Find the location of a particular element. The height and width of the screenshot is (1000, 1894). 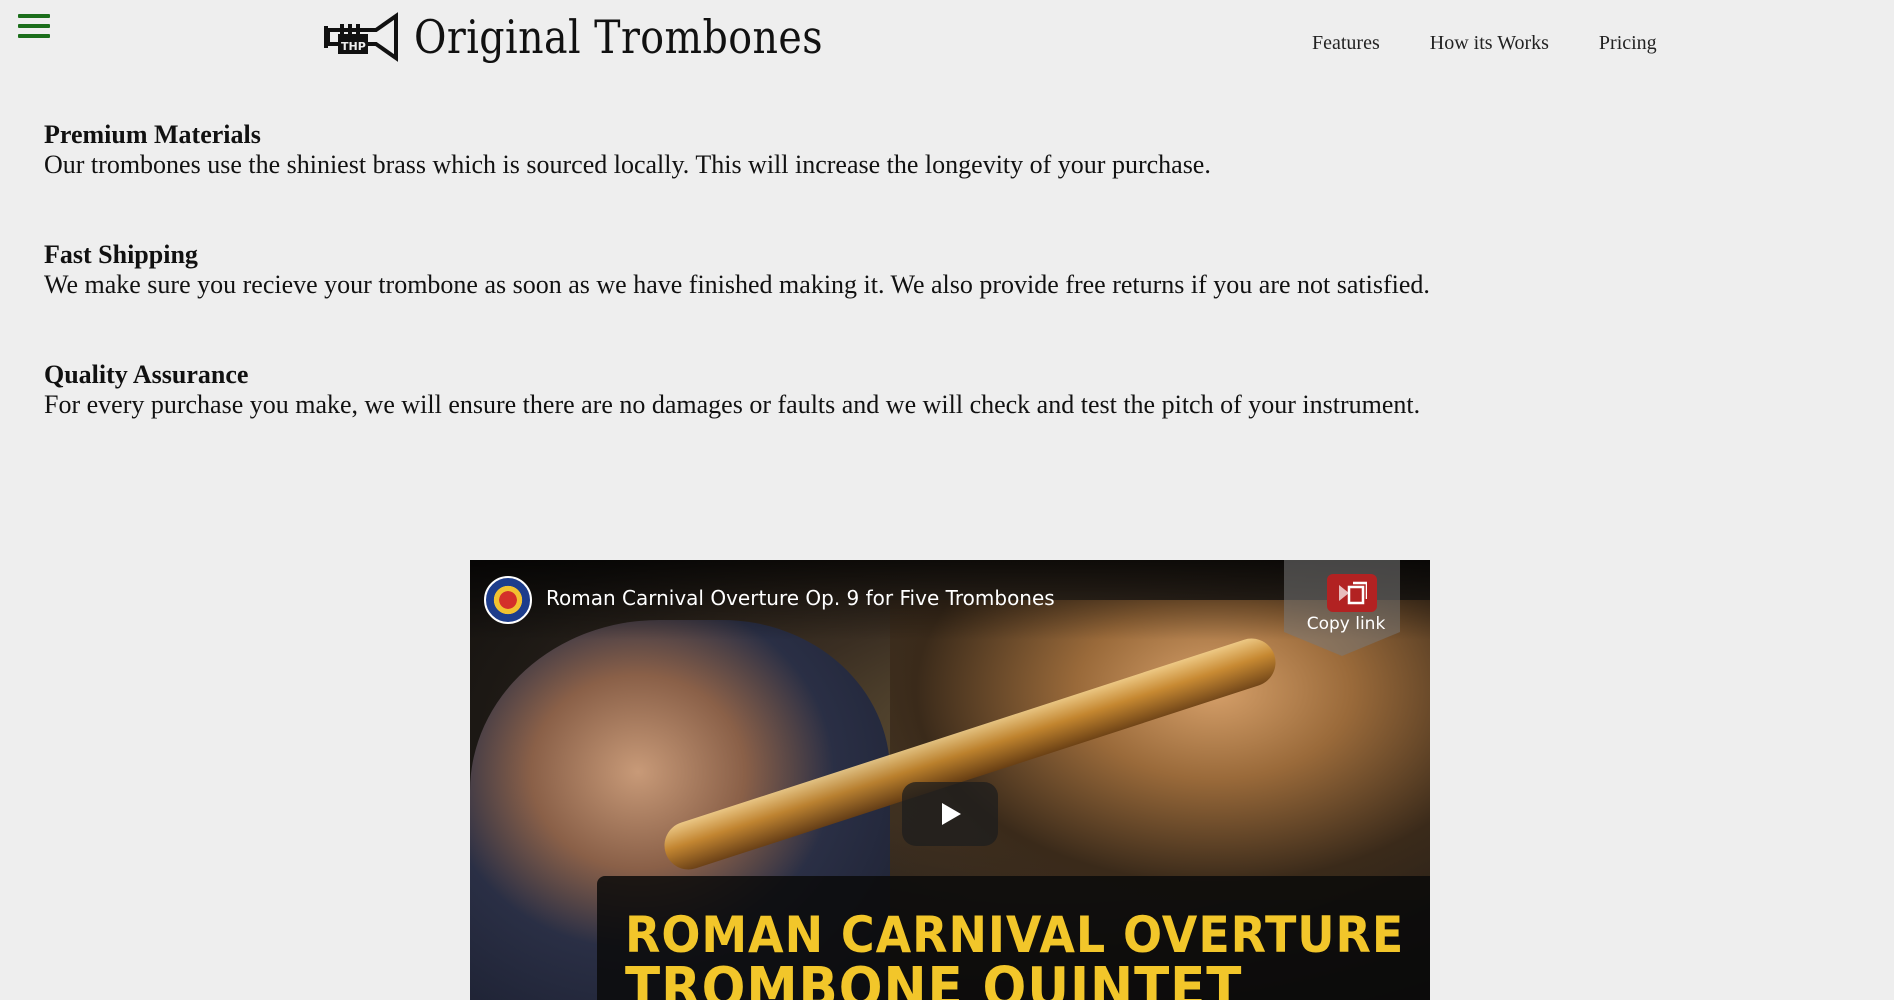

main-nav: Features How its Works Pricing is located at coordinates (1509, 43).